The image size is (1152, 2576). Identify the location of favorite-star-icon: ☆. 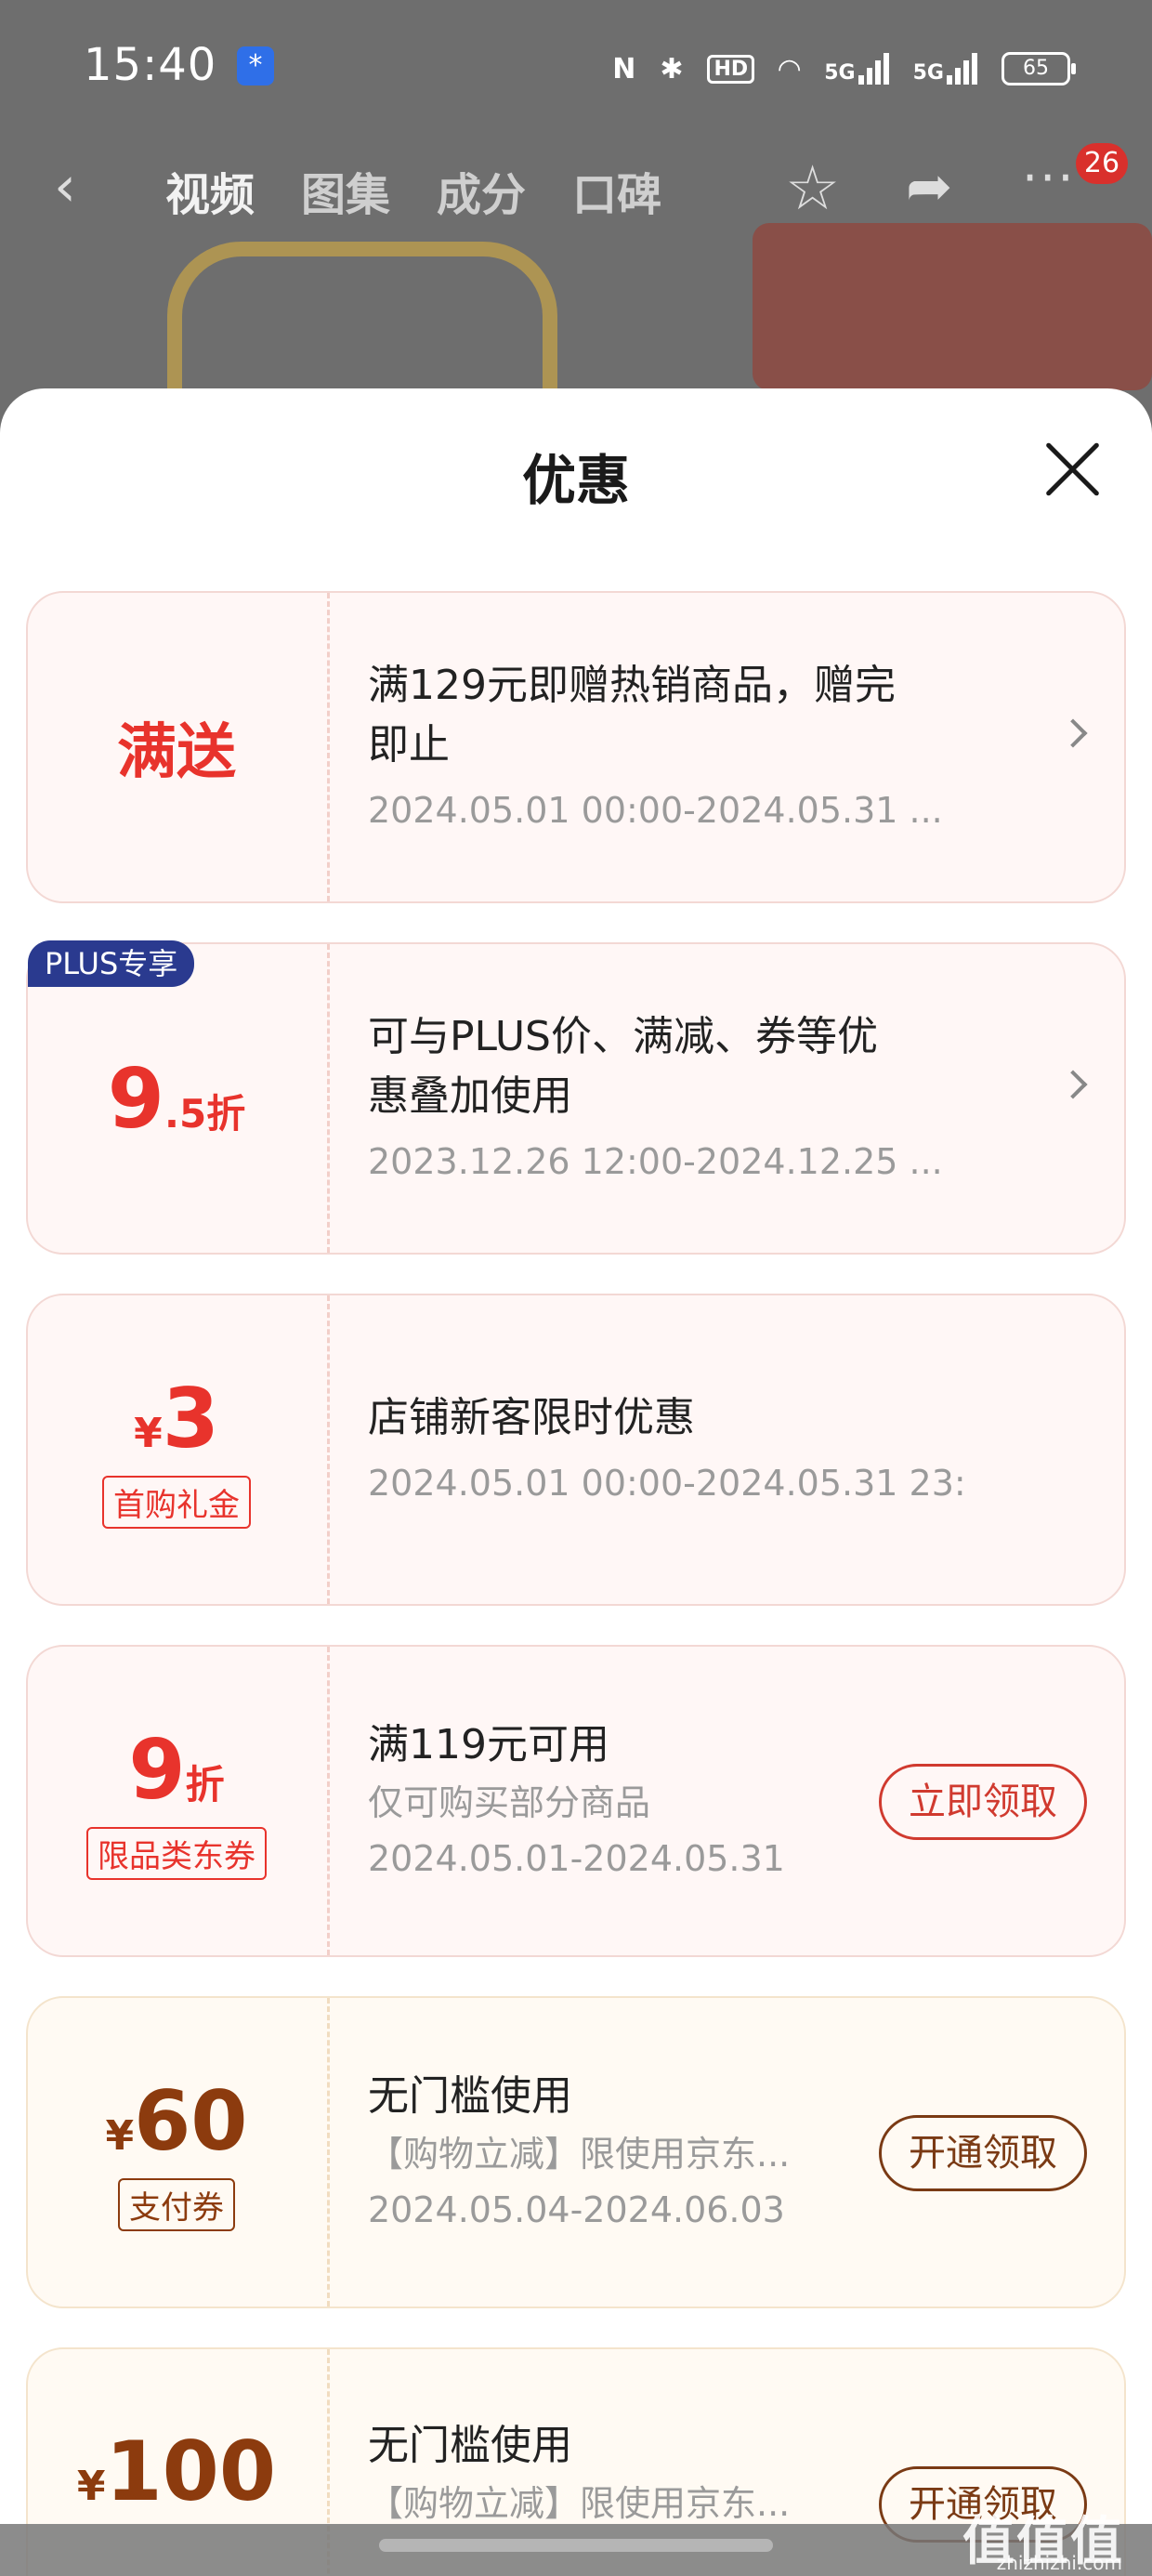
(812, 188).